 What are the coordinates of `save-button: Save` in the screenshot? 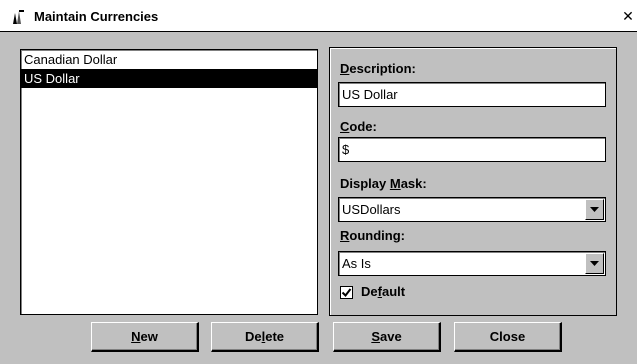 It's located at (387, 337).